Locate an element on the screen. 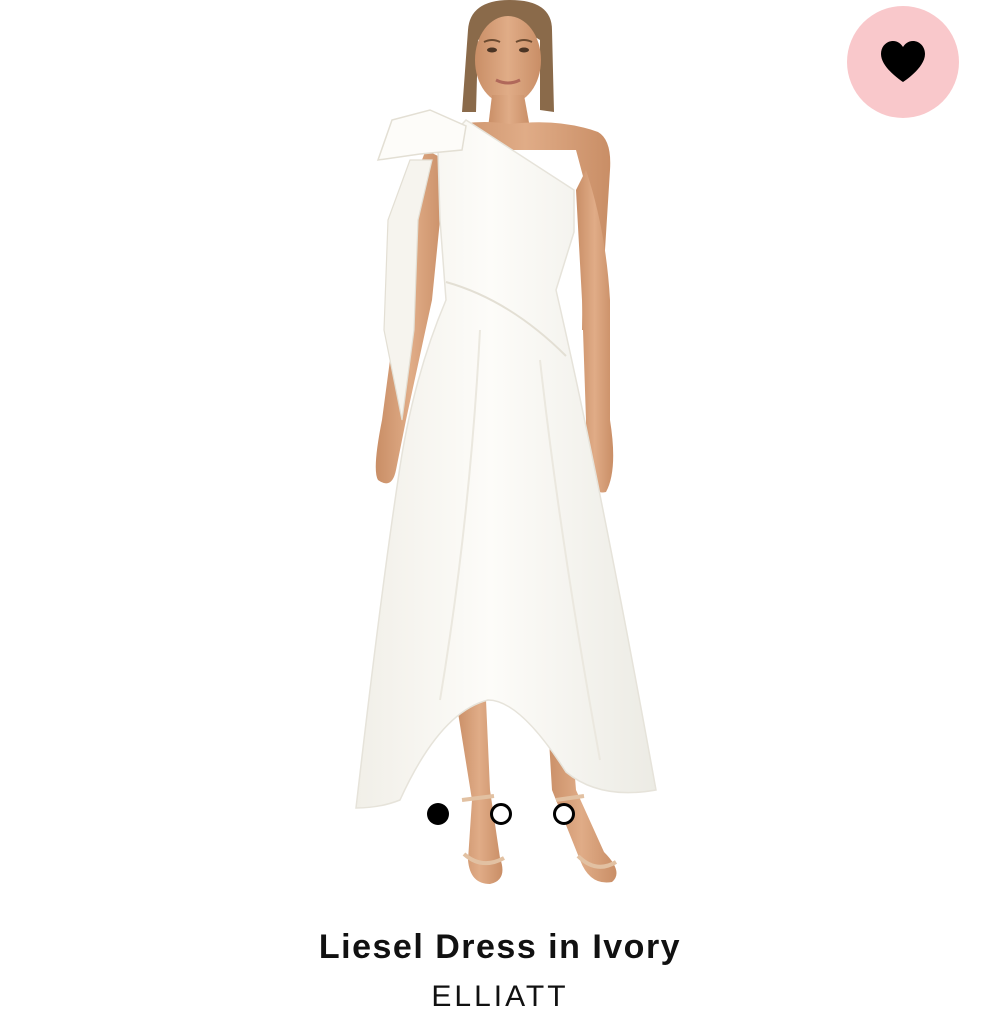 The image size is (1000, 1014). product-brand: ELLIATT is located at coordinates (500, 997).